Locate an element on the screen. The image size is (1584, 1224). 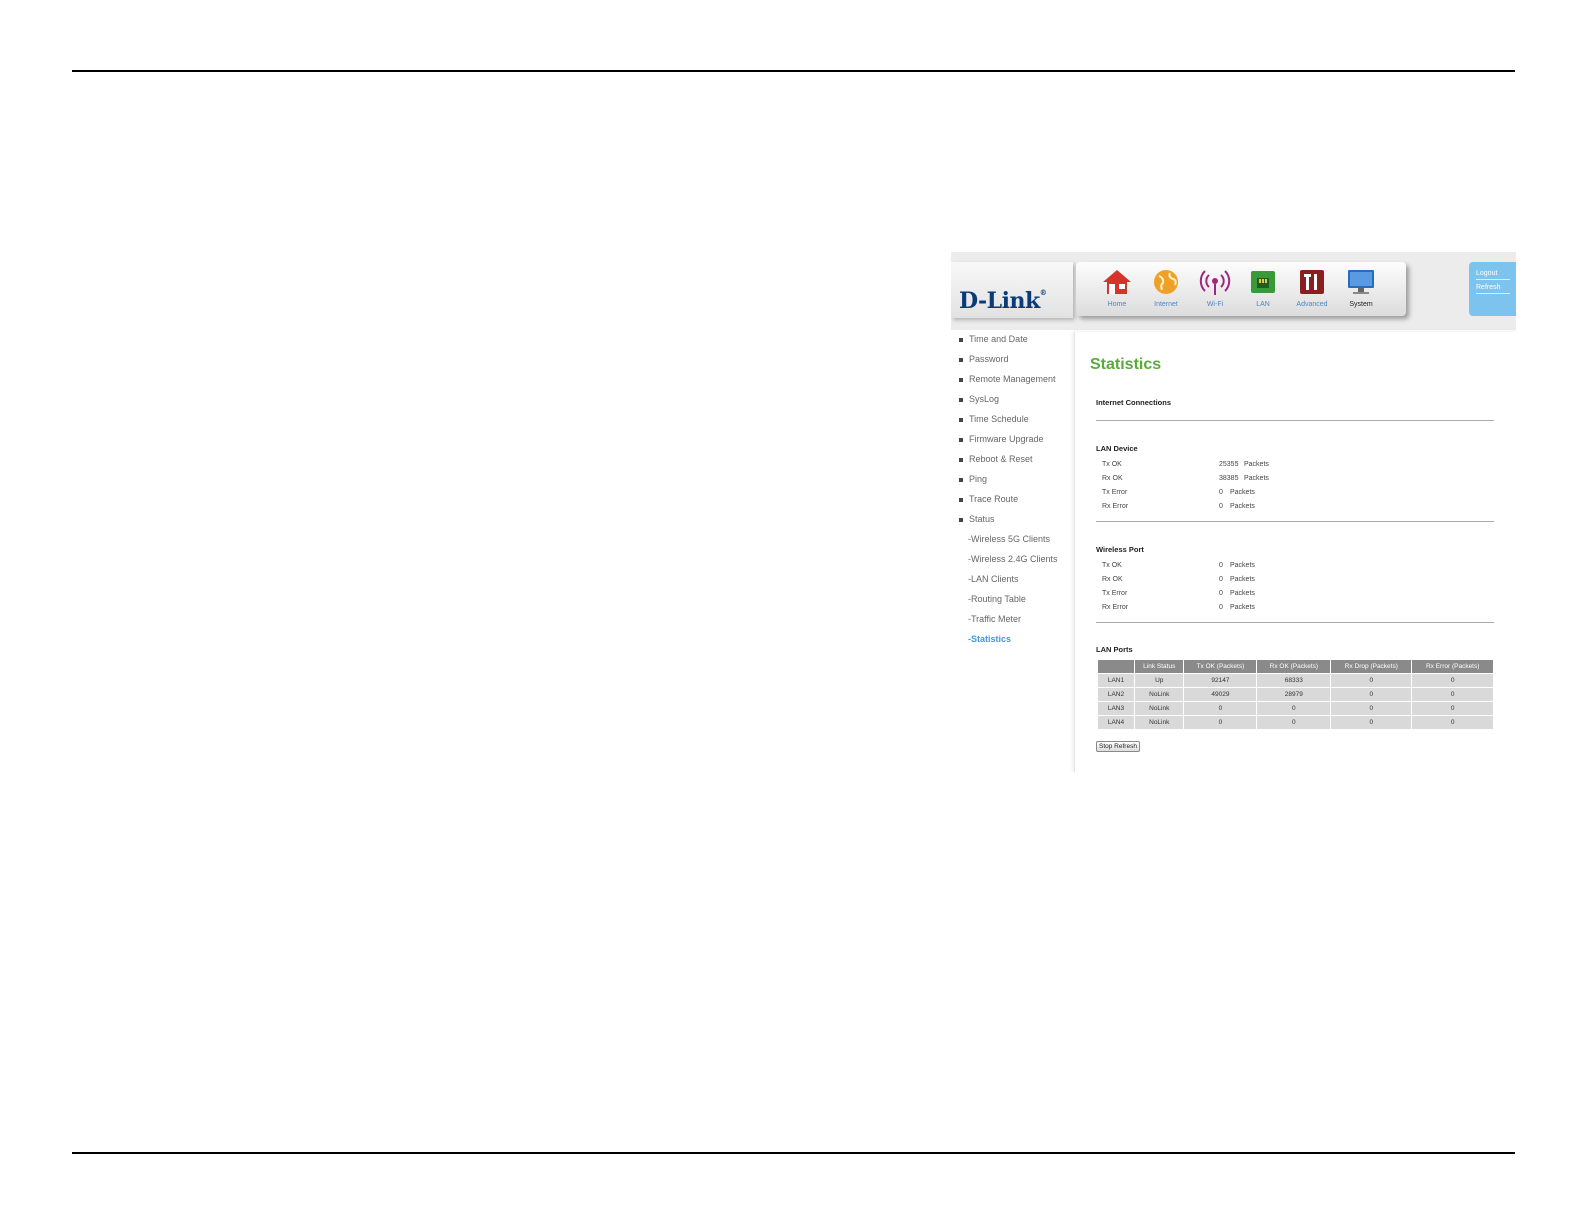
nav-lan: LAN is located at coordinates (1263, 291).